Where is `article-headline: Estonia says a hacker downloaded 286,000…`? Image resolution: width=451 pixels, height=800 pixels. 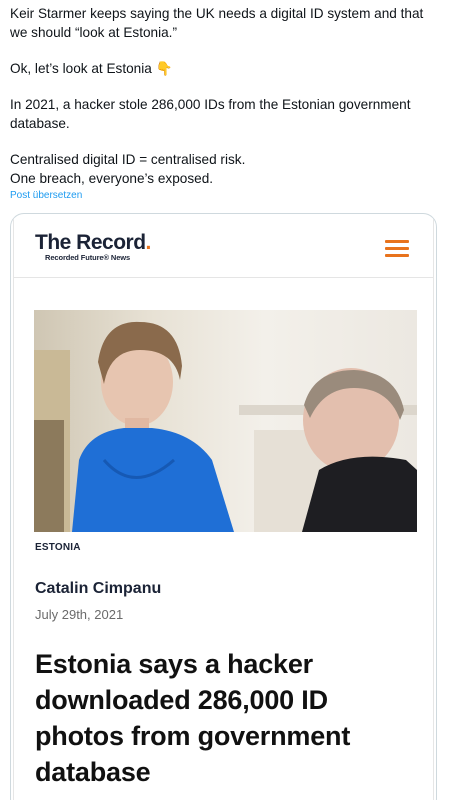
article-headline: Estonia says a hacker downloaded 286,000… is located at coordinates (193, 718).